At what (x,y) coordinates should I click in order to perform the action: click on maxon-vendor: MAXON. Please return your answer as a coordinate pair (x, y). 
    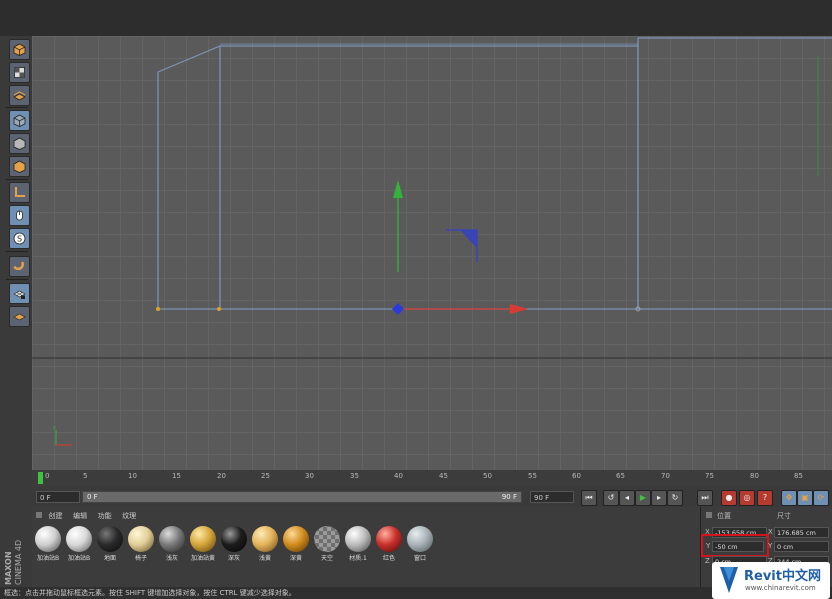
    Looking at the image, I should click on (8, 568).